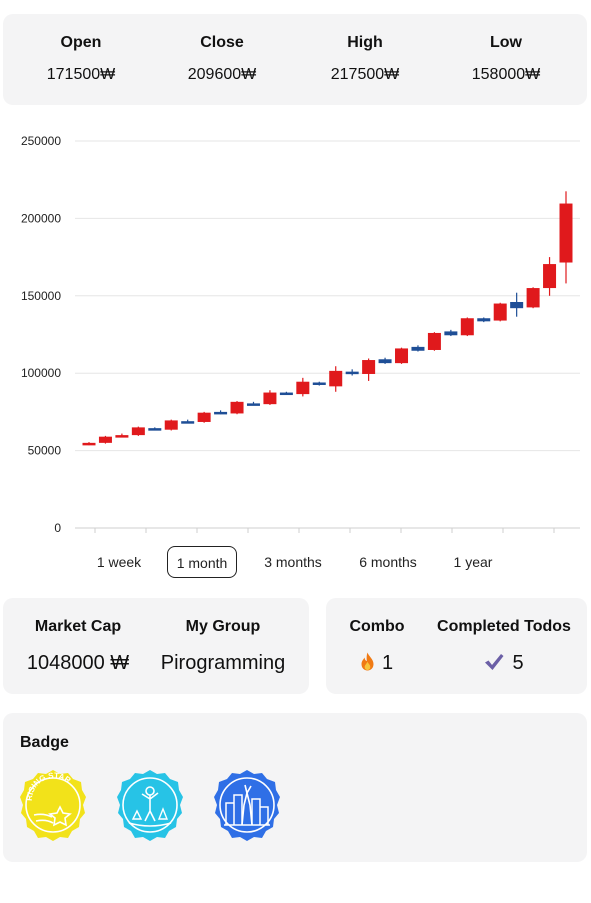 The width and height of the screenshot is (591, 903). Describe the element at coordinates (506, 42) in the screenshot. I see `low-label: Low` at that location.